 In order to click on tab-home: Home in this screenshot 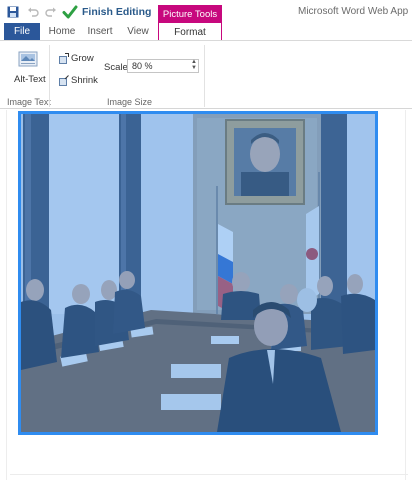, I will do `click(62, 31)`.